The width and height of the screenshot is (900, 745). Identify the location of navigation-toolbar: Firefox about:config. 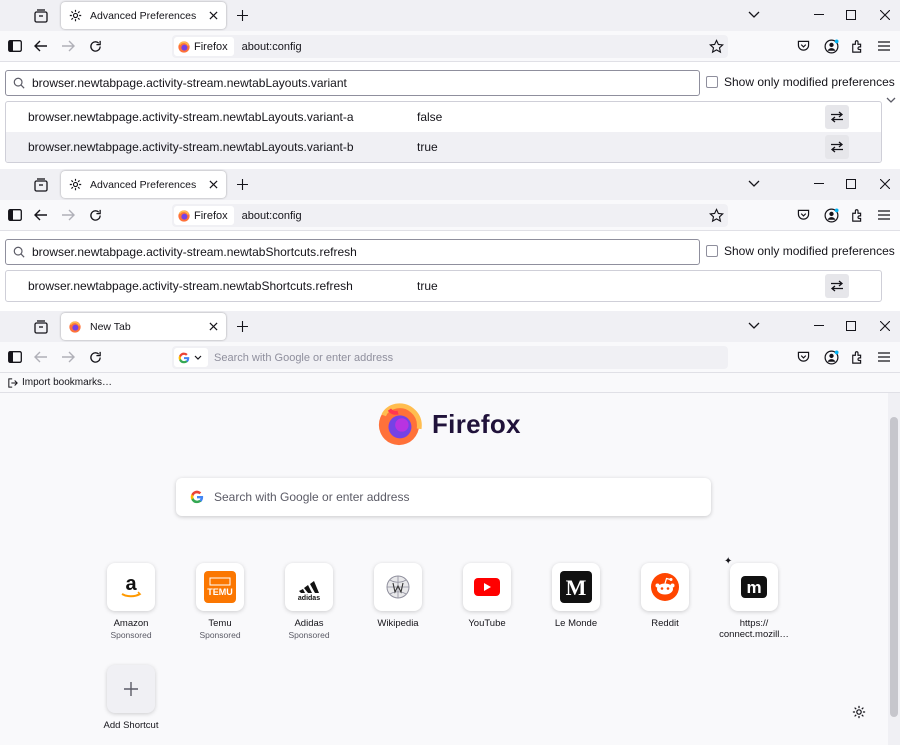
(450, 215).